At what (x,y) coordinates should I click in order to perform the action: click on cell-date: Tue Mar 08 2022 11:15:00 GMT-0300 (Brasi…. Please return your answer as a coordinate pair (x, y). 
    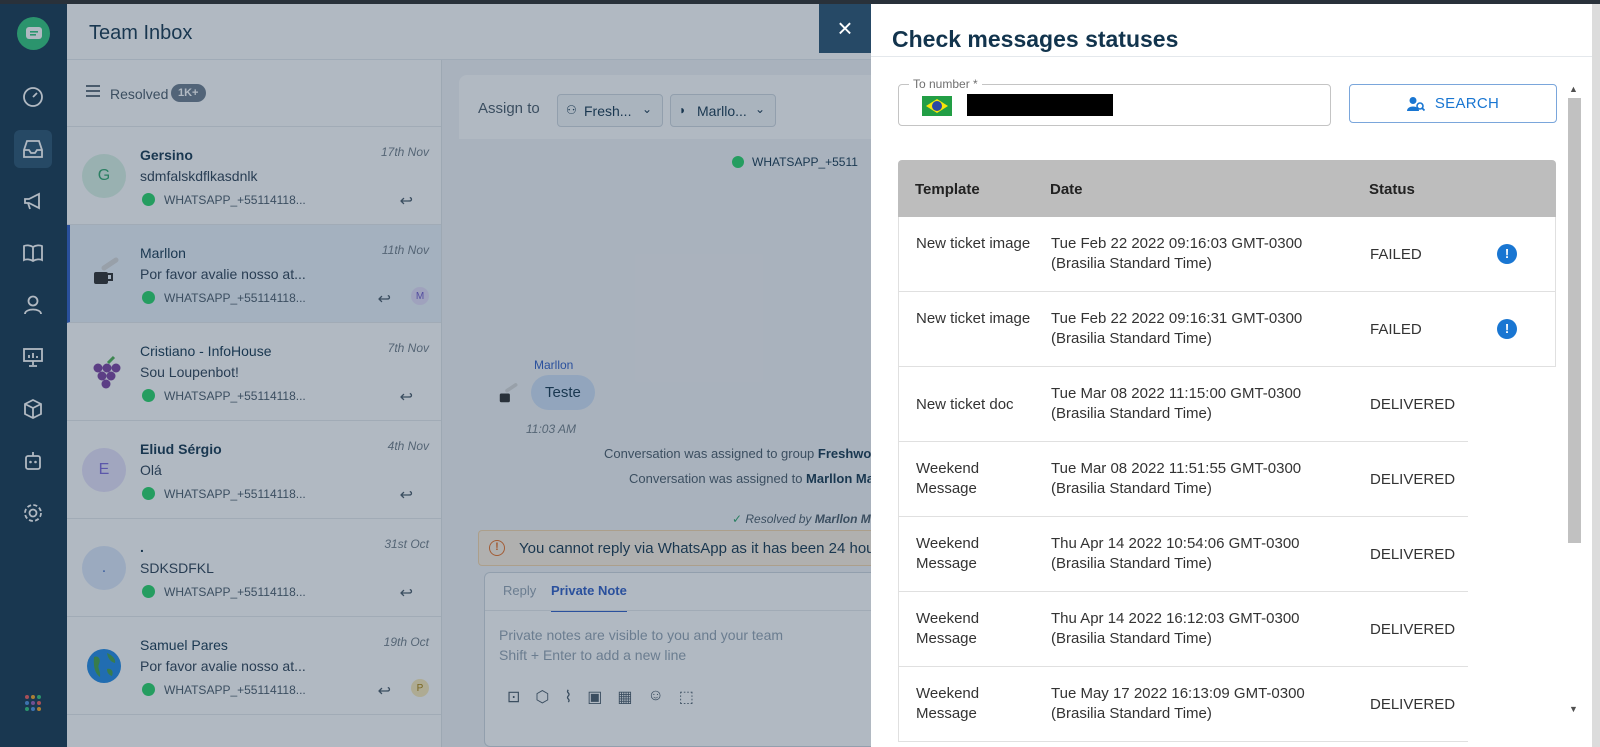
    Looking at the image, I should click on (1176, 403).